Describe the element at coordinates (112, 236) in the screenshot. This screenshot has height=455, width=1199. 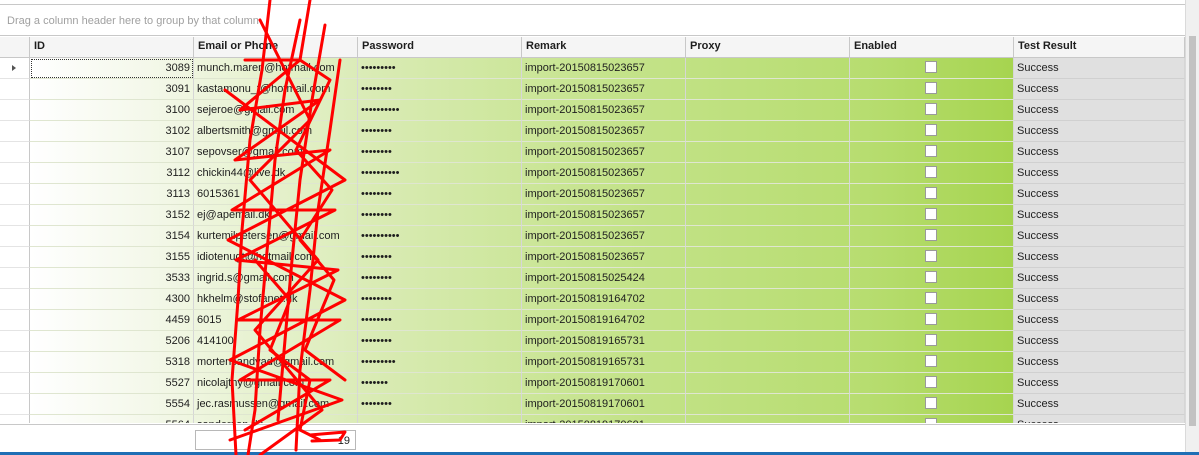
I see `cell-id: 3154` at that location.